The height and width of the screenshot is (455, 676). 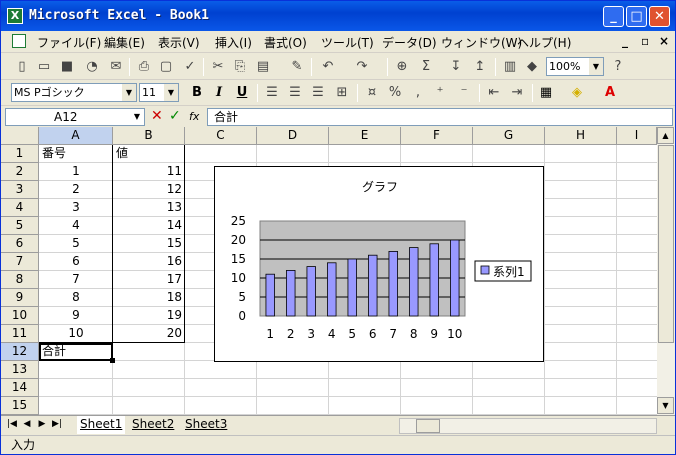 I want to click on row-header-10: 10, so click(x=20, y=316).